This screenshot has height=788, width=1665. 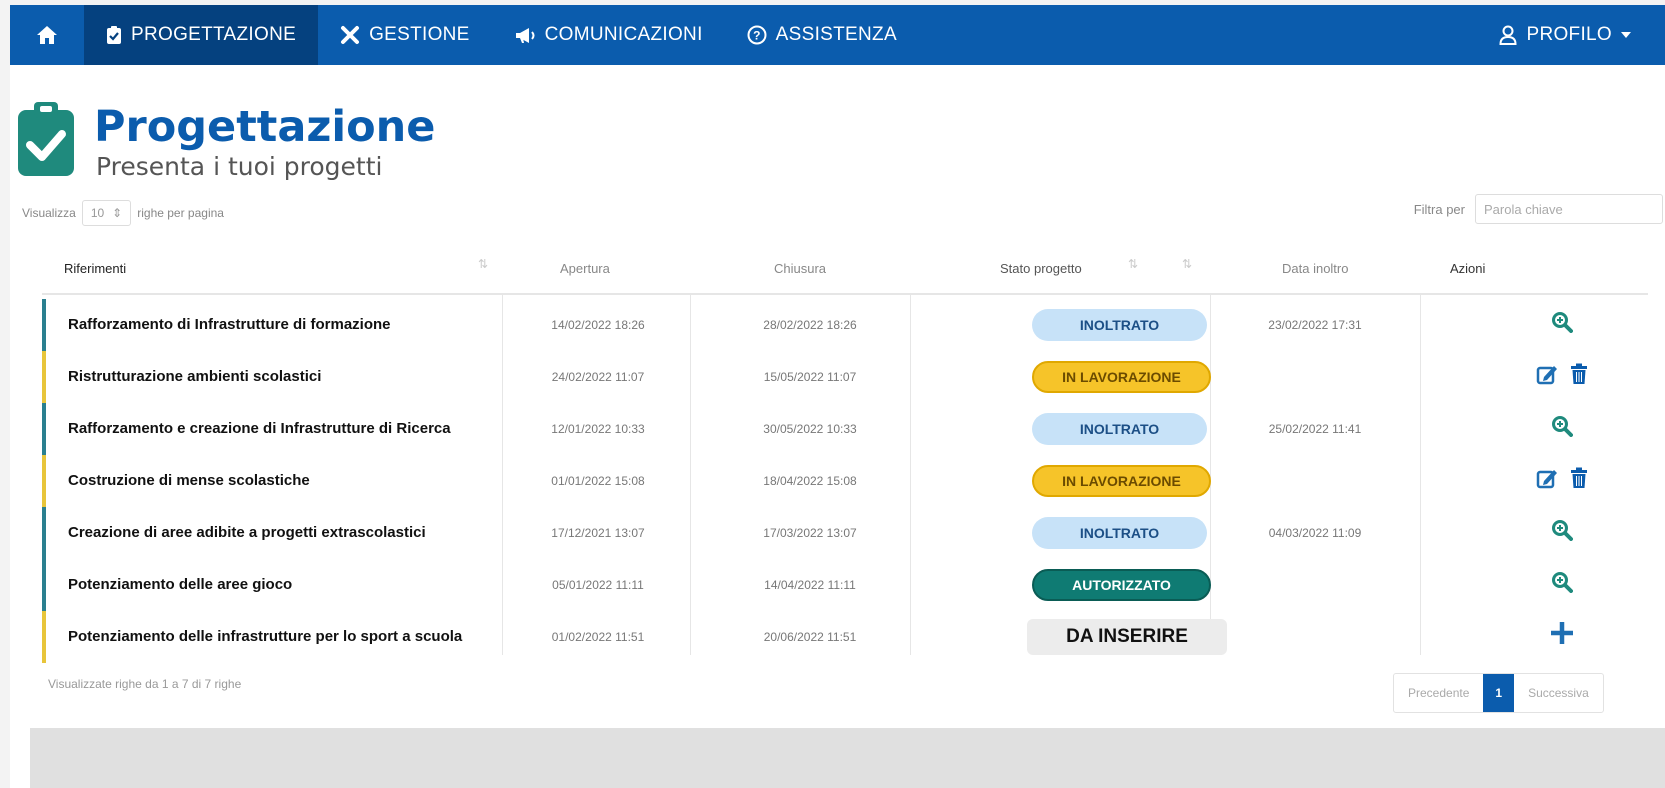 What do you see at coordinates (1041, 268) in the screenshot?
I see `col-header-stato: Stato progetto` at bounding box center [1041, 268].